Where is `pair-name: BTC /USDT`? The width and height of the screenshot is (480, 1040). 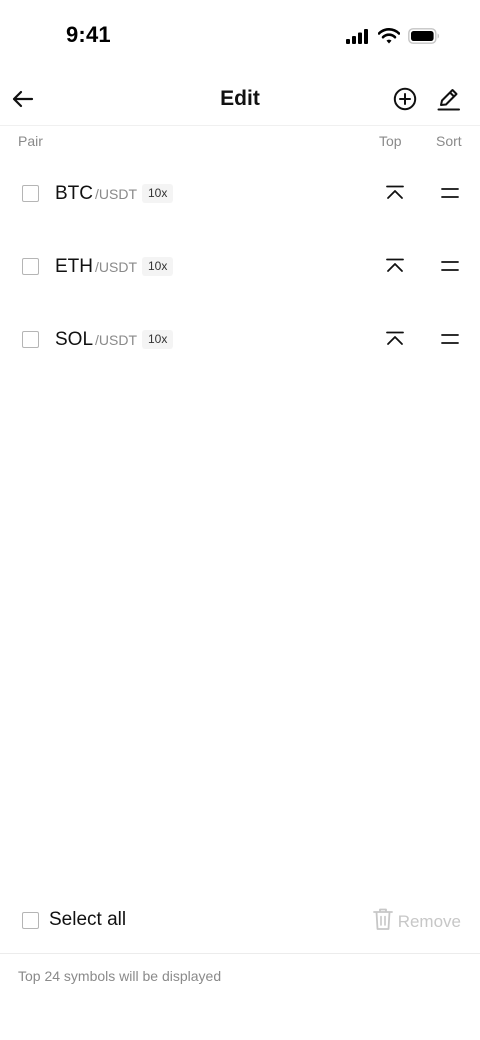 pair-name: BTC /USDT is located at coordinates (96, 194).